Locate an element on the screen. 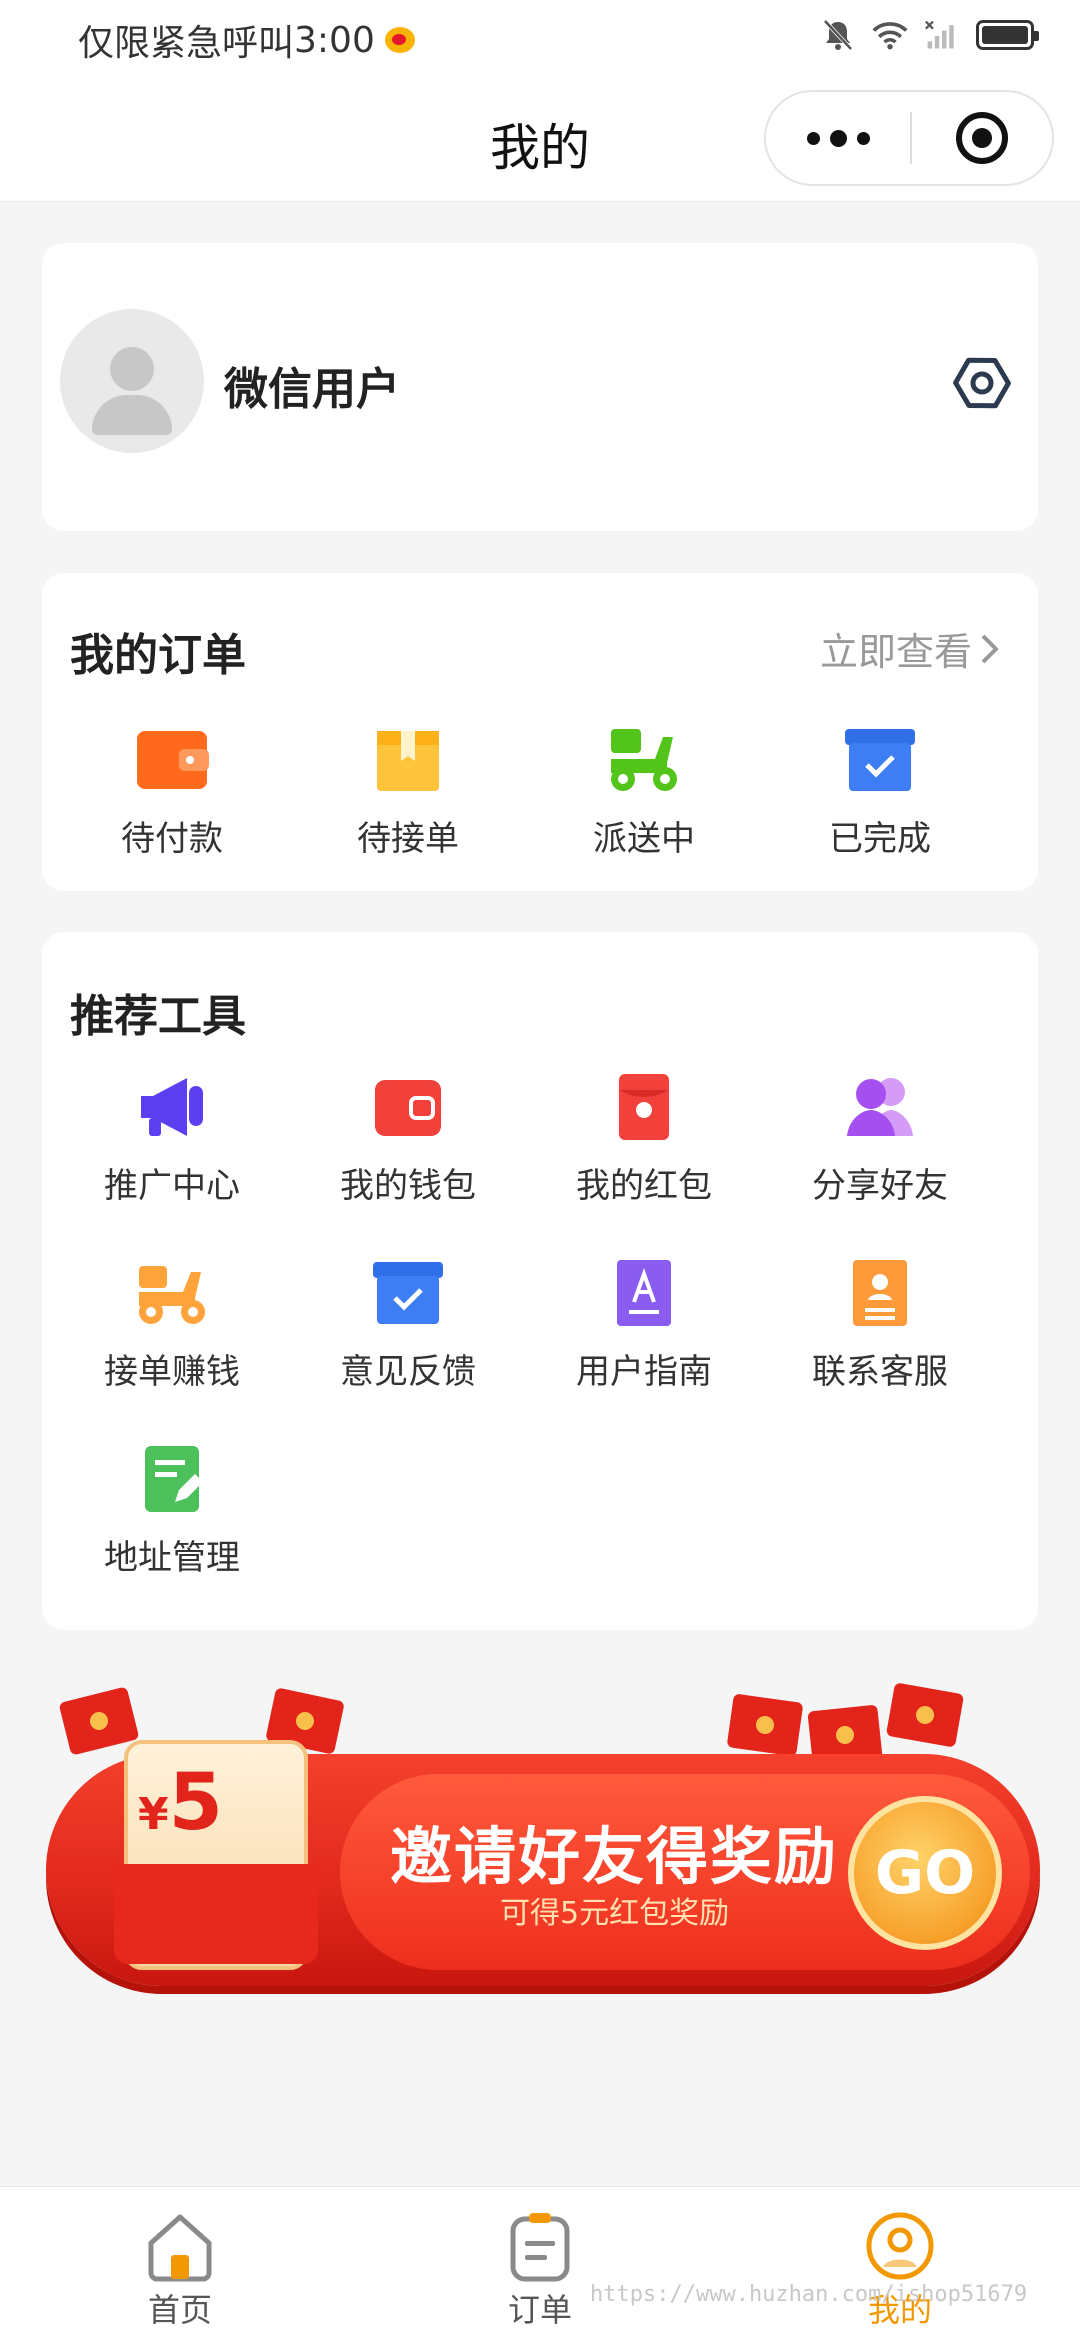  tool-my-wallet: 我的钱包 is located at coordinates (408, 1139).